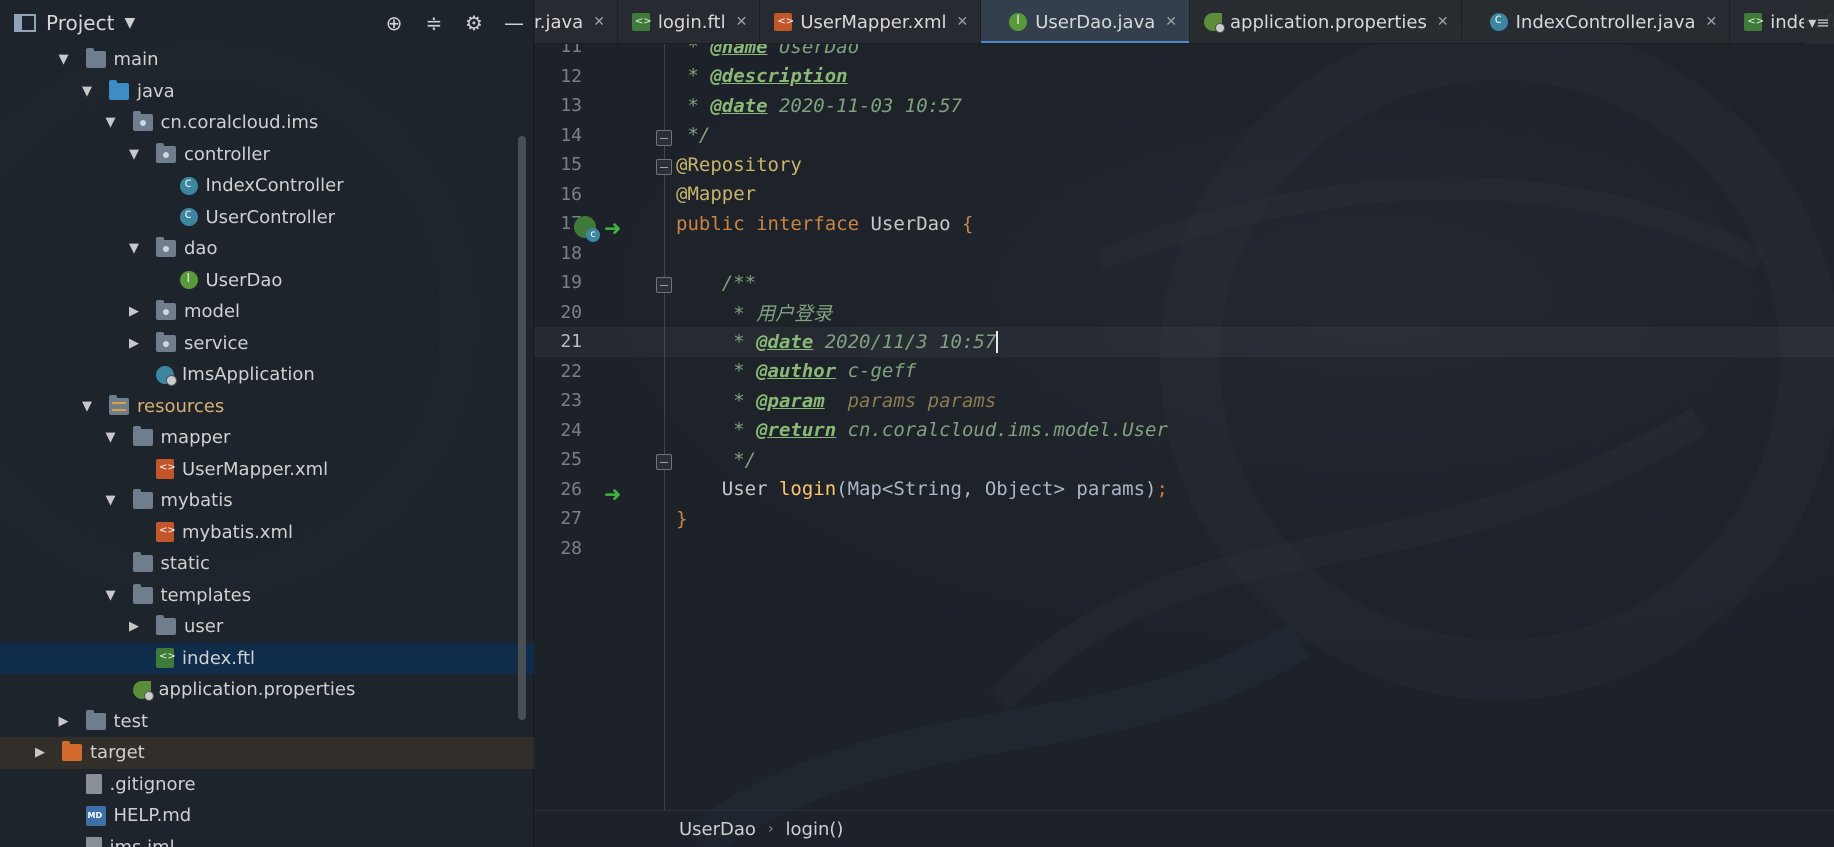 Image resolution: width=1834 pixels, height=847 pixels. Describe the element at coordinates (1596, 21) in the screenshot. I see `tab-indexcontroller-java: IndexController.java ✕` at that location.